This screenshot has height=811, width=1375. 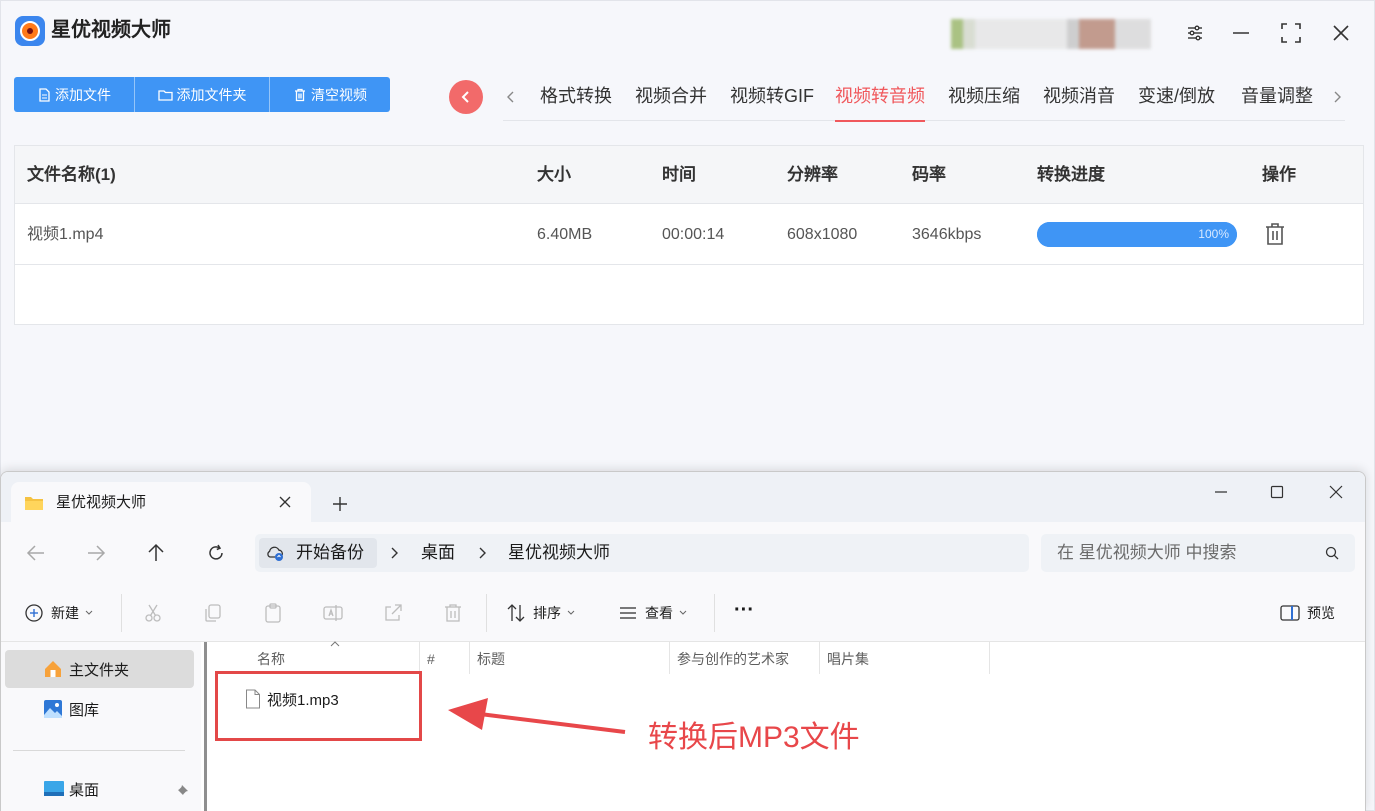 What do you see at coordinates (333, 613) in the screenshot?
I see `rename-icon` at bounding box center [333, 613].